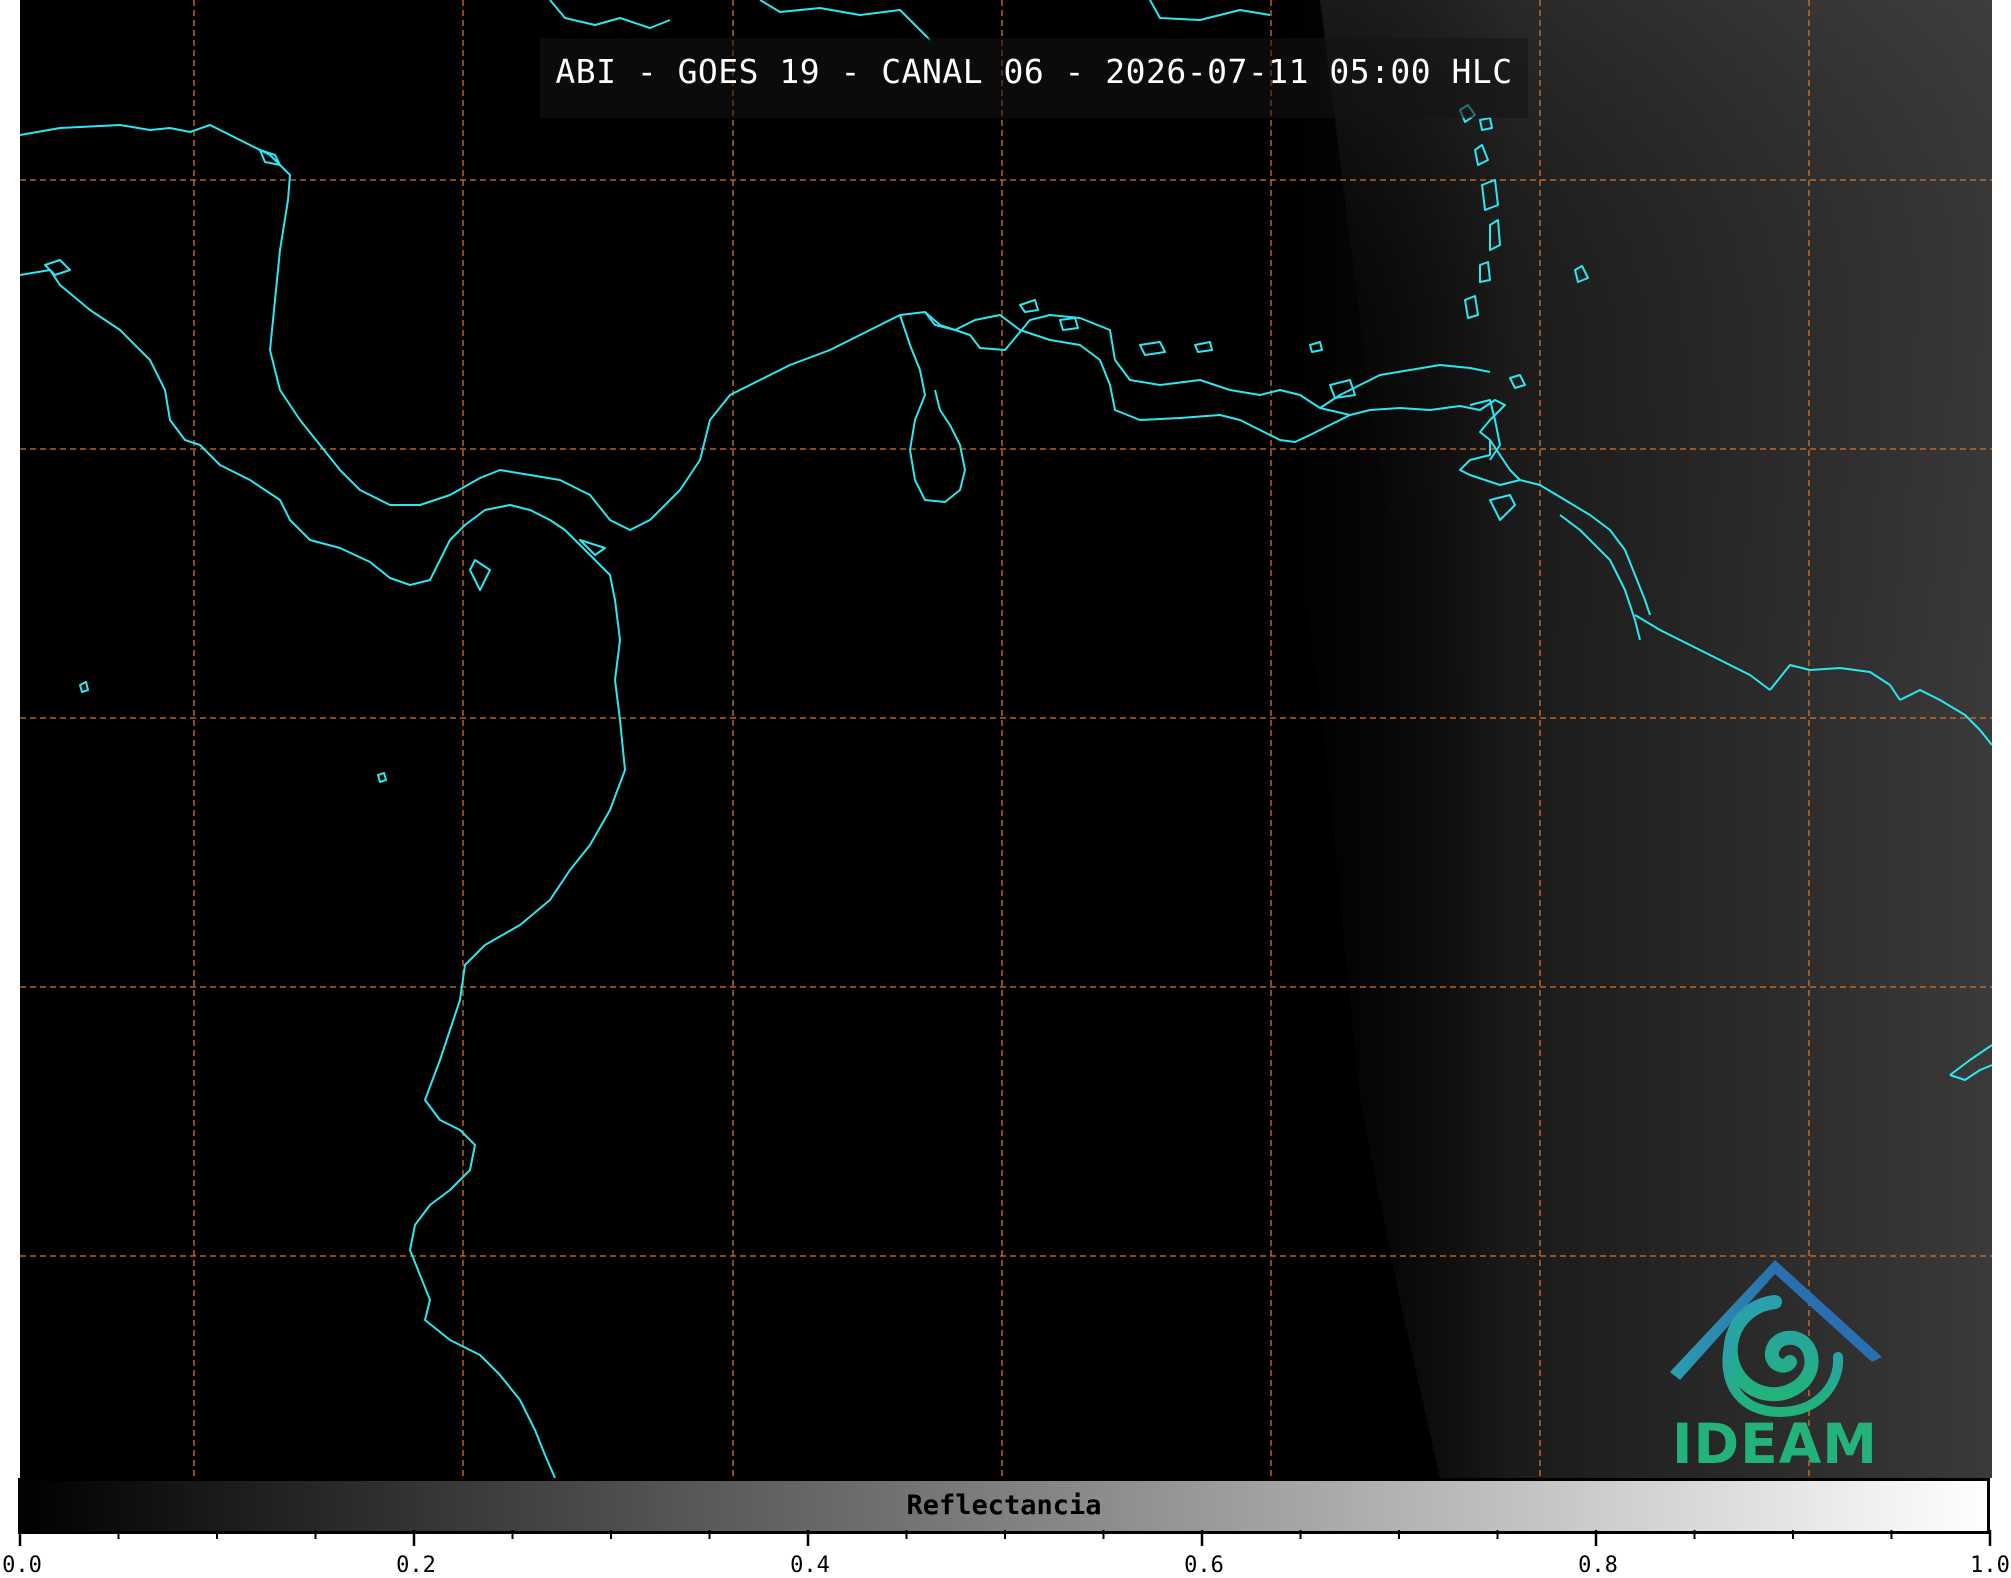 Image resolution: width=2011 pixels, height=1578 pixels. I want to click on colorbar-tick-label: 0.2, so click(416, 1565).